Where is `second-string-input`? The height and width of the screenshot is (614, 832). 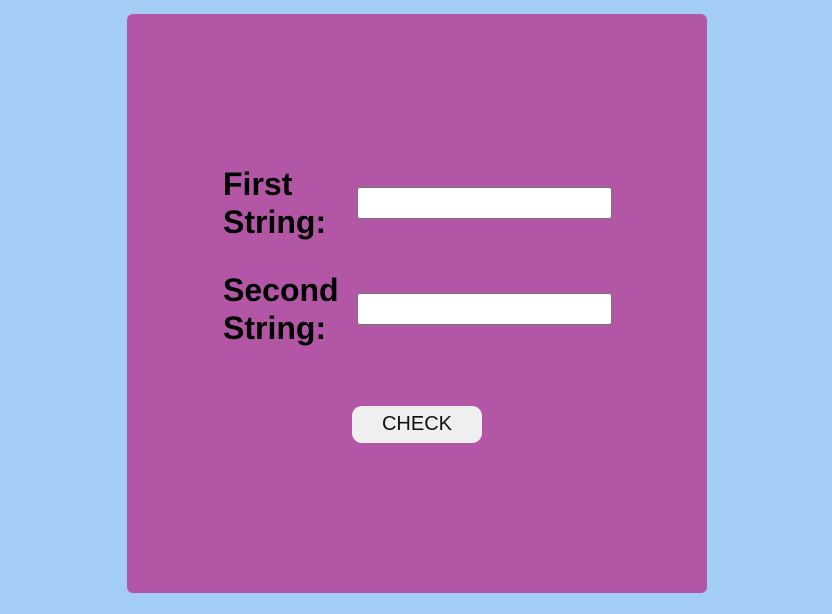 second-string-input is located at coordinates (484, 309).